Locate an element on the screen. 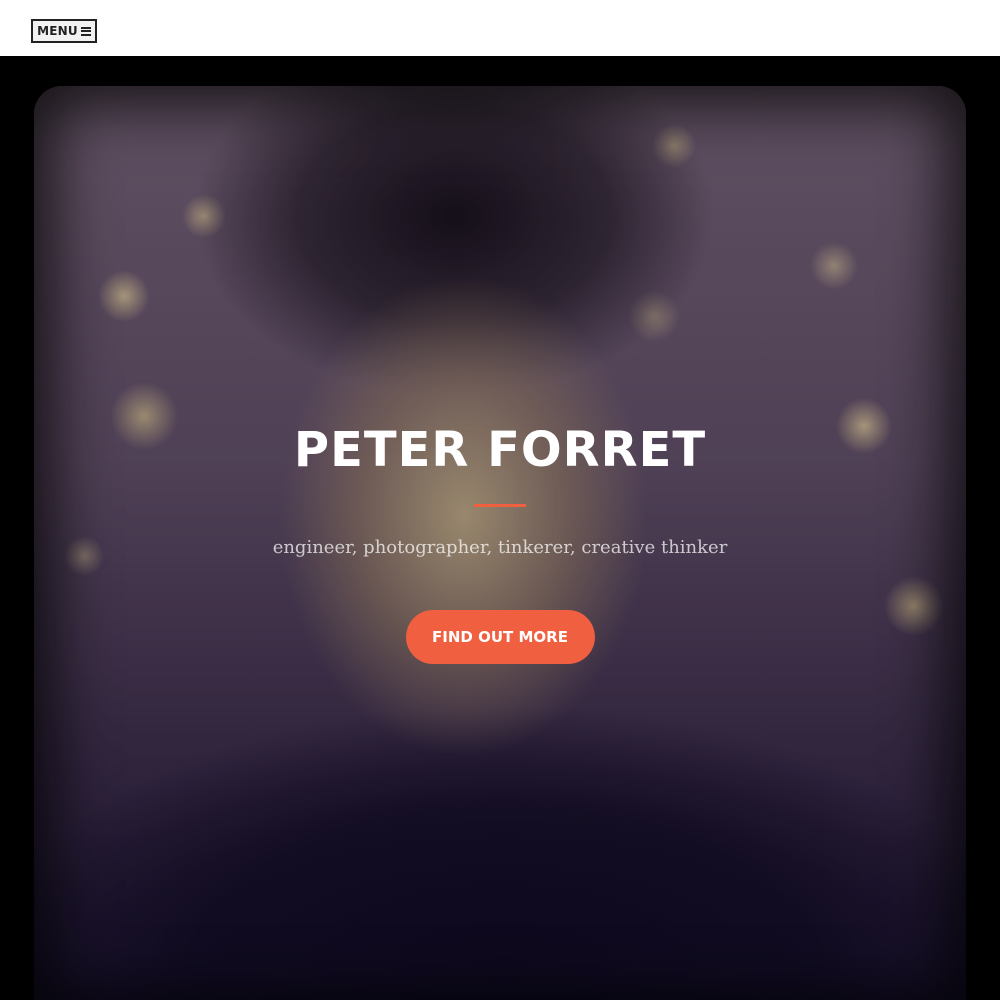 The height and width of the screenshot is (1000, 1000). hamburger-icon is located at coordinates (85, 31).